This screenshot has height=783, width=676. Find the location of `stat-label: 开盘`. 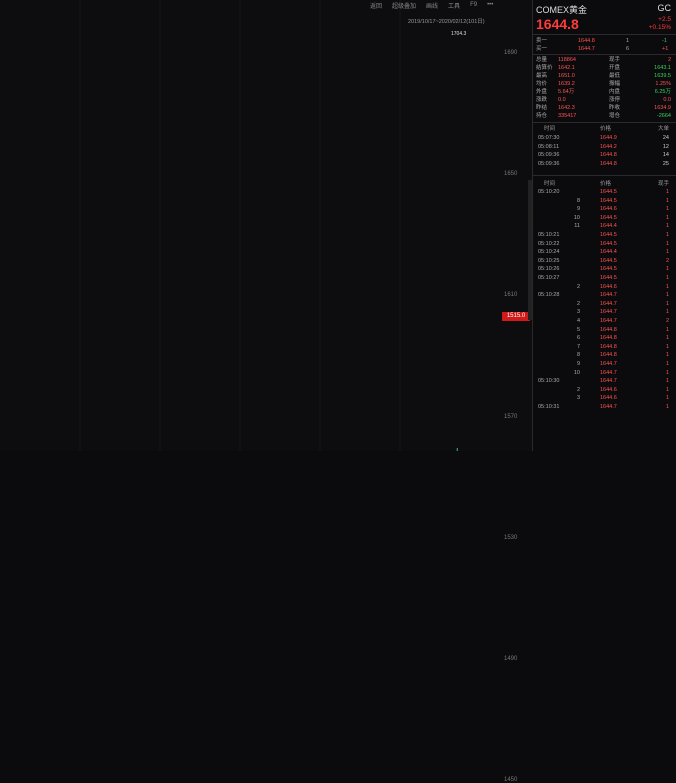

stat-label: 开盘 is located at coordinates (615, 68).